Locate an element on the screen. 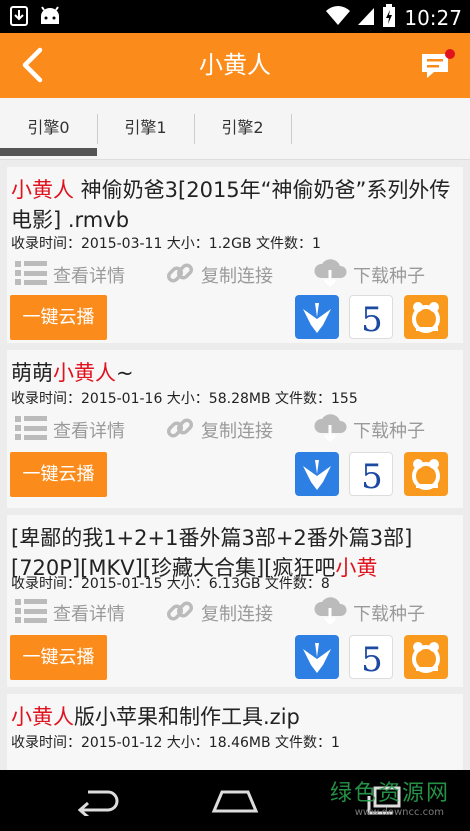 Image resolution: width=470 pixels, height=831 pixels. app-header: 小黄人 is located at coordinates (235, 65).